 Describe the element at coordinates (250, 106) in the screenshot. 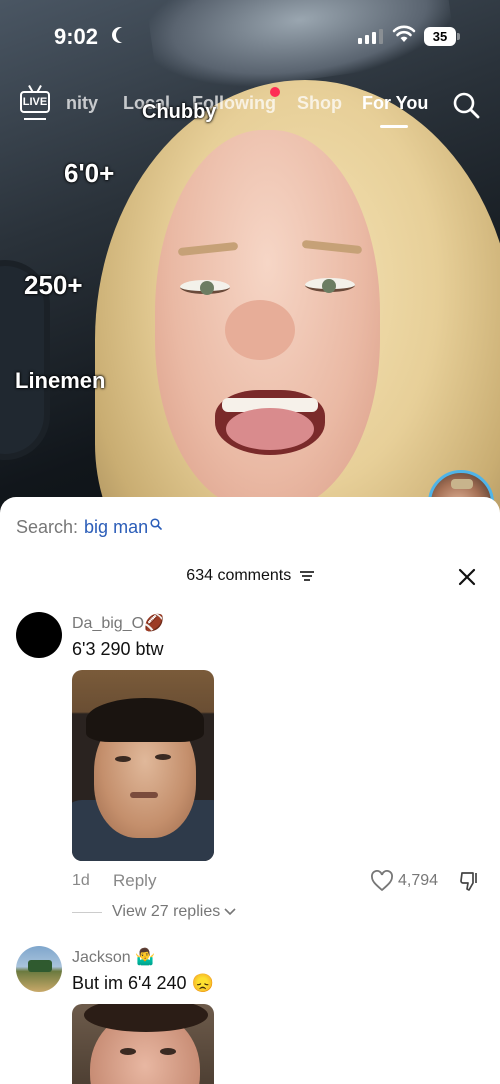

I see `top-nav: LIVE nity Local Following Shop For You` at that location.